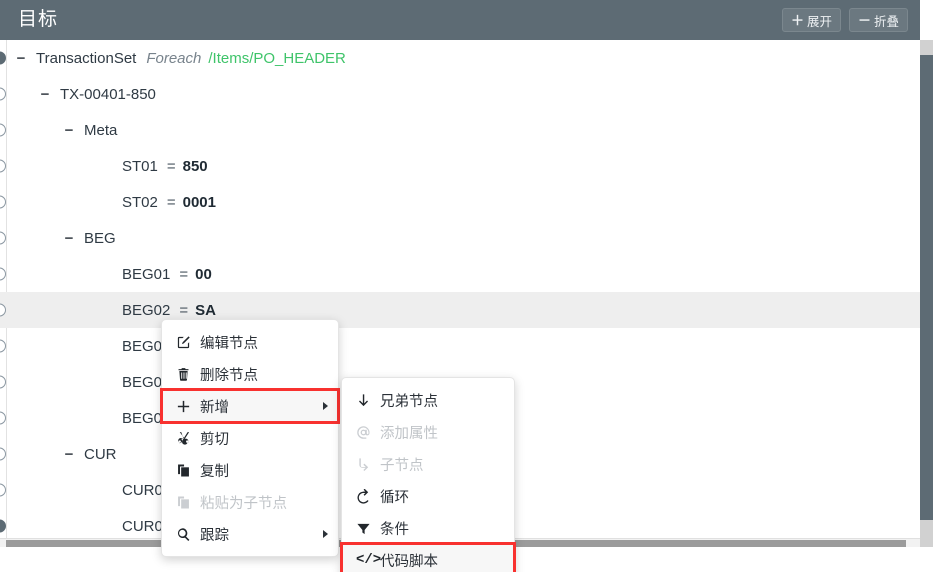 The image size is (942, 572). Describe the element at coordinates (369, 560) in the screenshot. I see `code-brackets-icon: </>` at that location.